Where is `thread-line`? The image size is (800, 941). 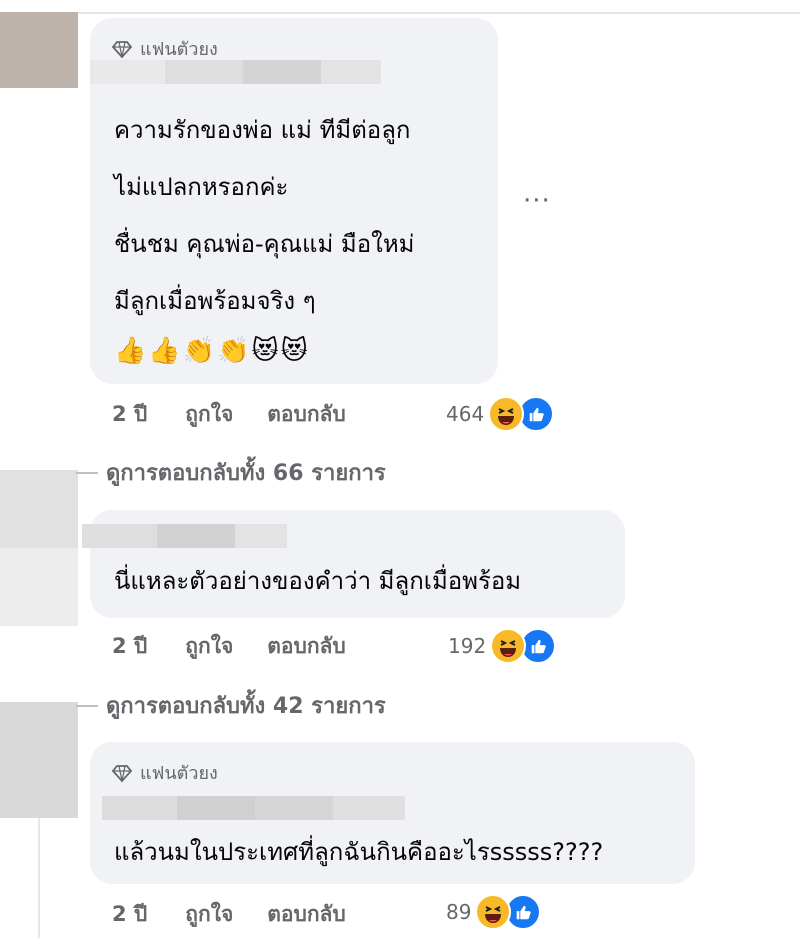 thread-line is located at coordinates (39, 878).